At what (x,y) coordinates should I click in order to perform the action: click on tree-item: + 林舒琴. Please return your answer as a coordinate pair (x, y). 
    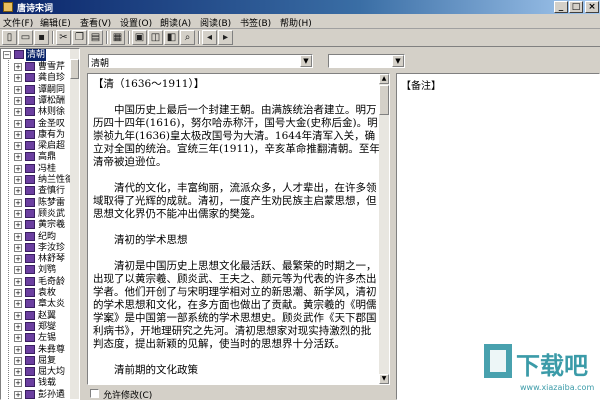
    Looking at the image, I should click on (40, 259).